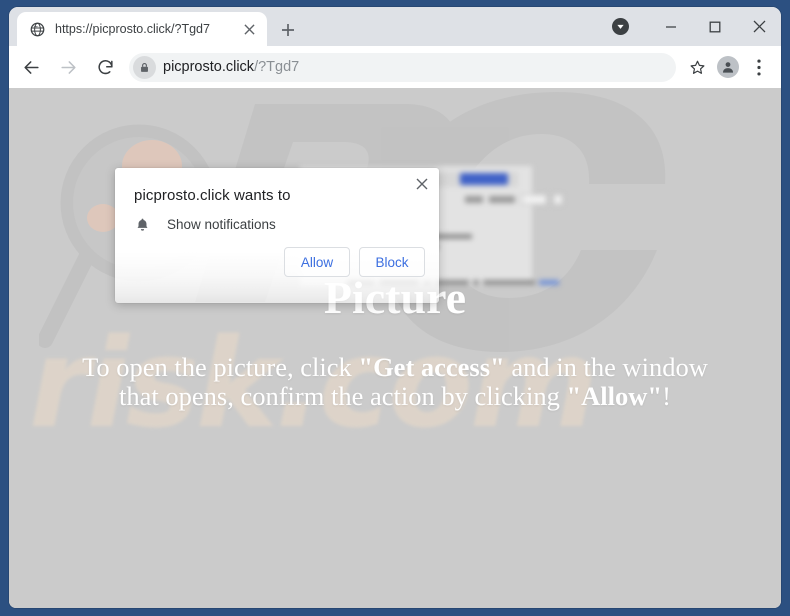  What do you see at coordinates (37, 29) in the screenshot?
I see `globe-icon` at bounding box center [37, 29].